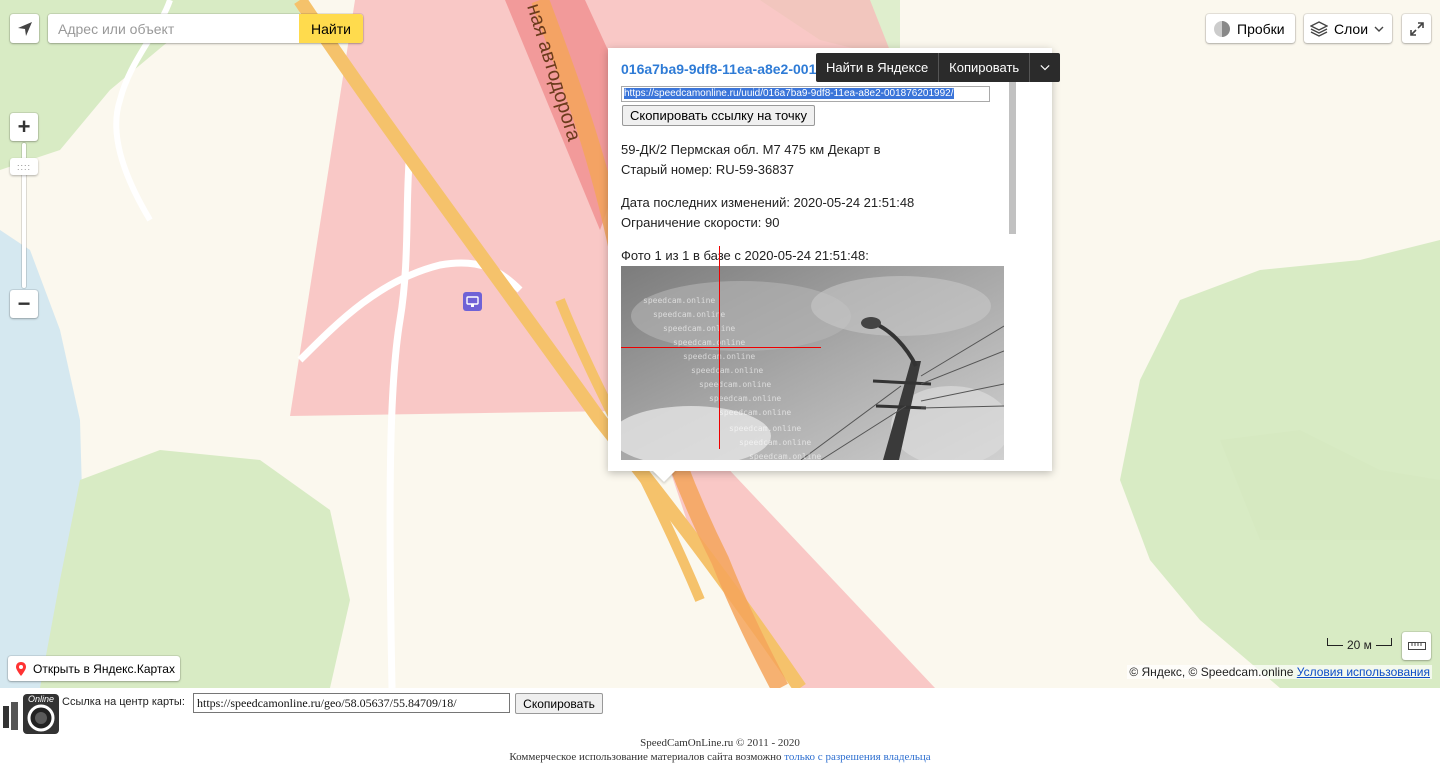 This screenshot has height=765, width=1440. I want to click on layers-button: Слои, so click(1348, 28).